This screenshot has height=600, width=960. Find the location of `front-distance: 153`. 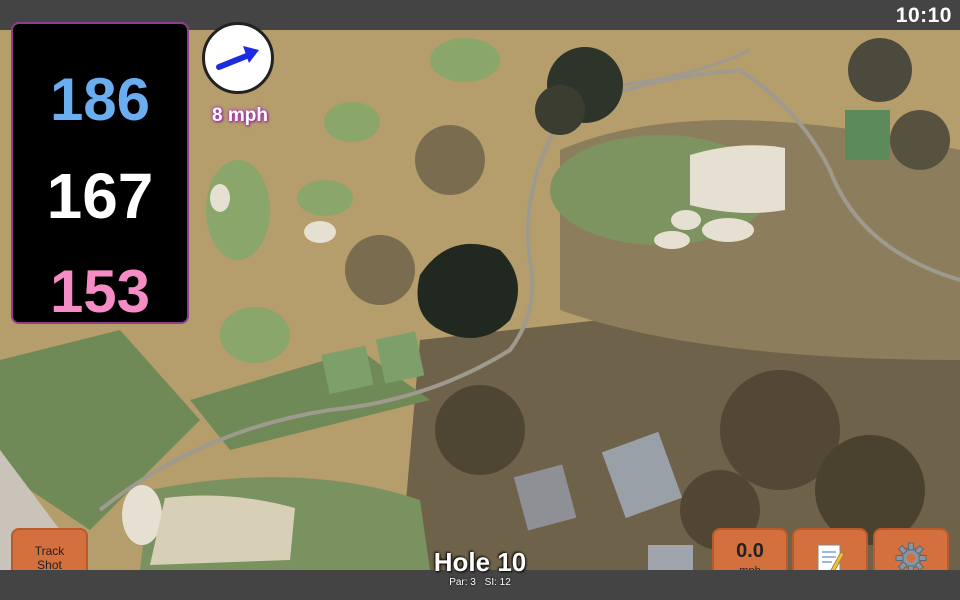

front-distance: 153 is located at coordinates (100, 291).